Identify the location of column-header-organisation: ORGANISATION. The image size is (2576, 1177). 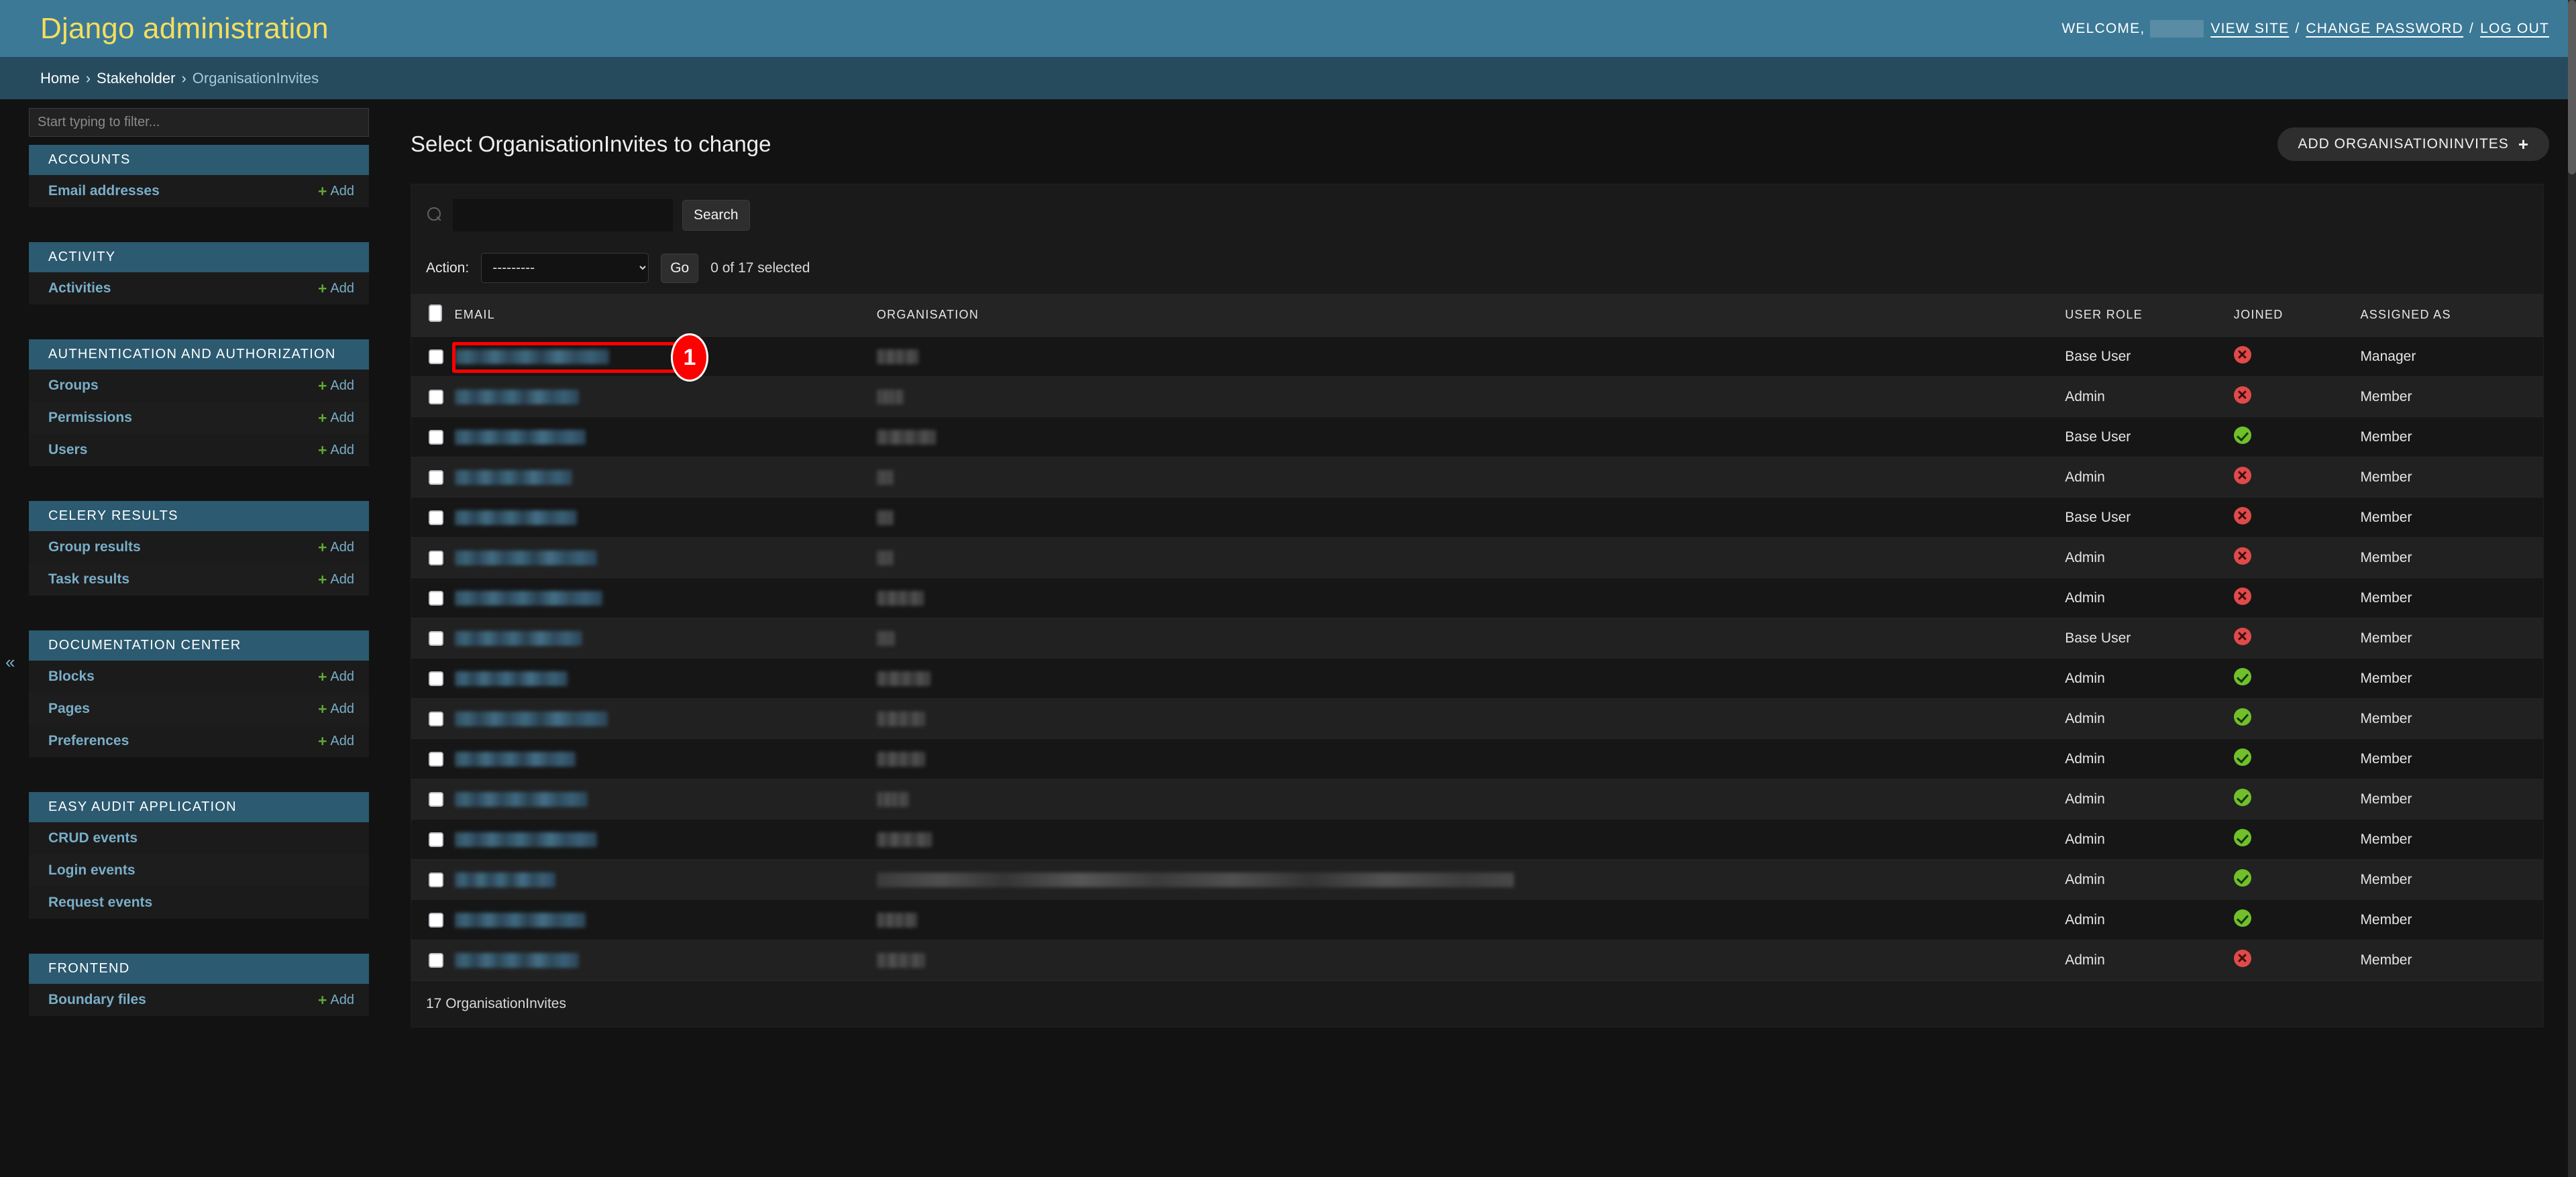
(1470, 315).